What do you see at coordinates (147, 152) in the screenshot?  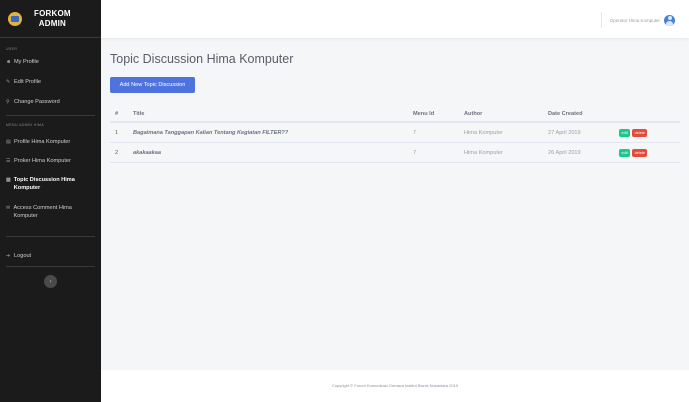 I see `row-title: akakaakaa` at bounding box center [147, 152].